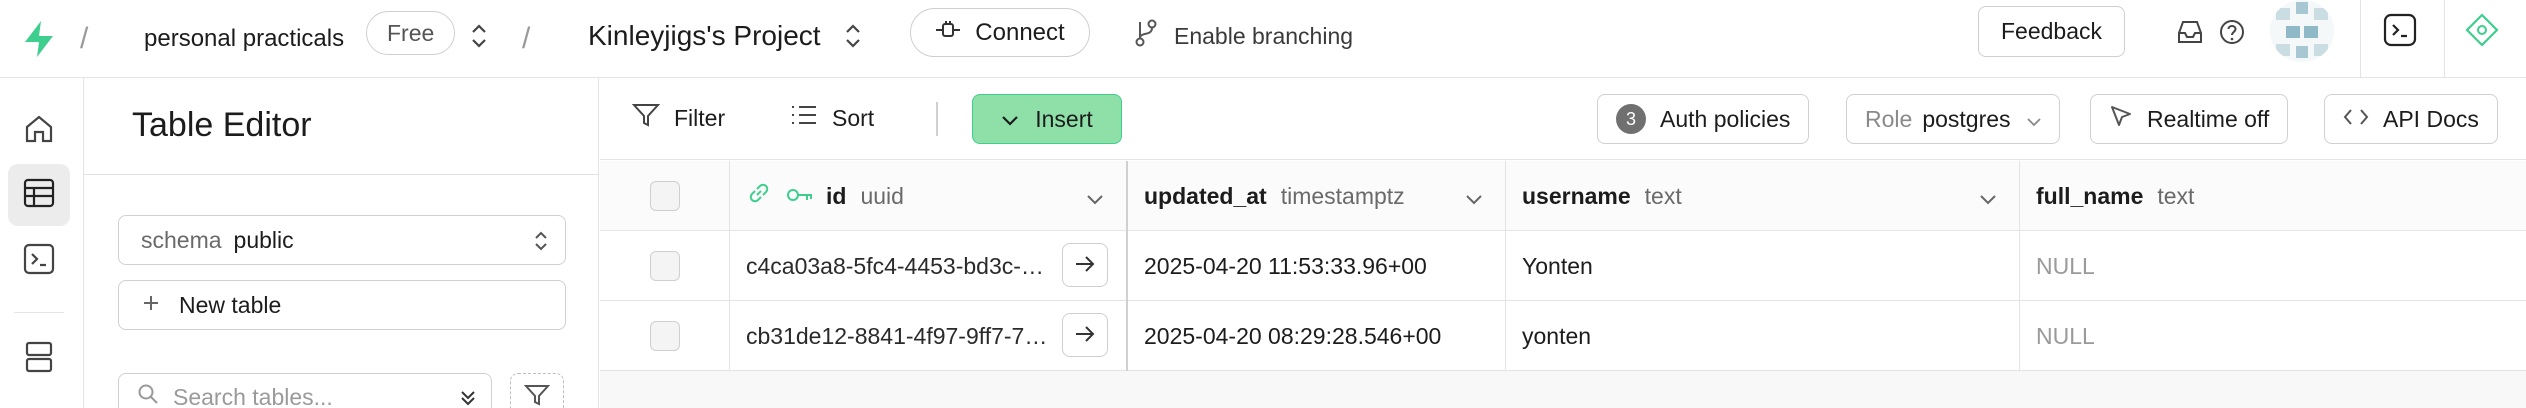  Describe the element at coordinates (222, 125) in the screenshot. I see `sidebar-title: Table Editor` at that location.